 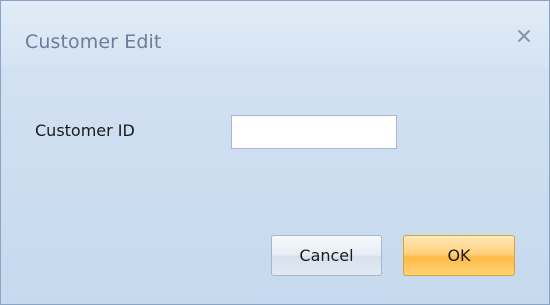 I want to click on ok-button: OK, so click(x=459, y=255).